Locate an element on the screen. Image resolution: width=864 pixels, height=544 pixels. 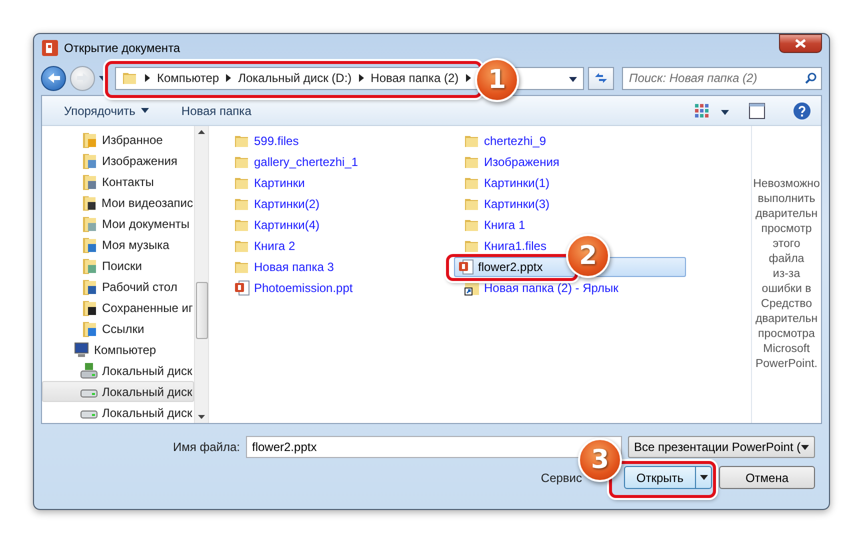
sidebar-item: Моя музыка is located at coordinates (118, 244).